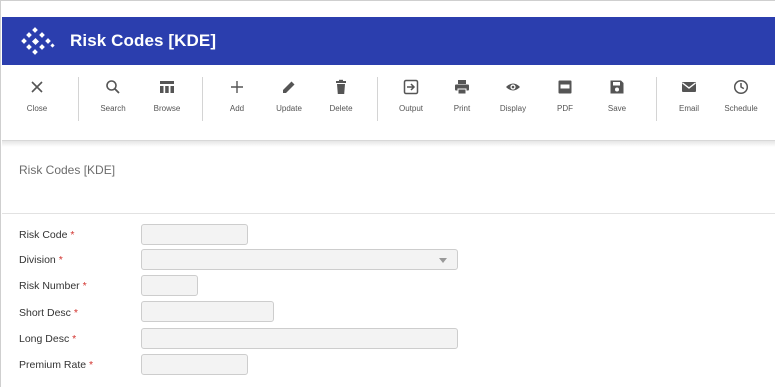  I want to click on update-icon, so click(289, 87).